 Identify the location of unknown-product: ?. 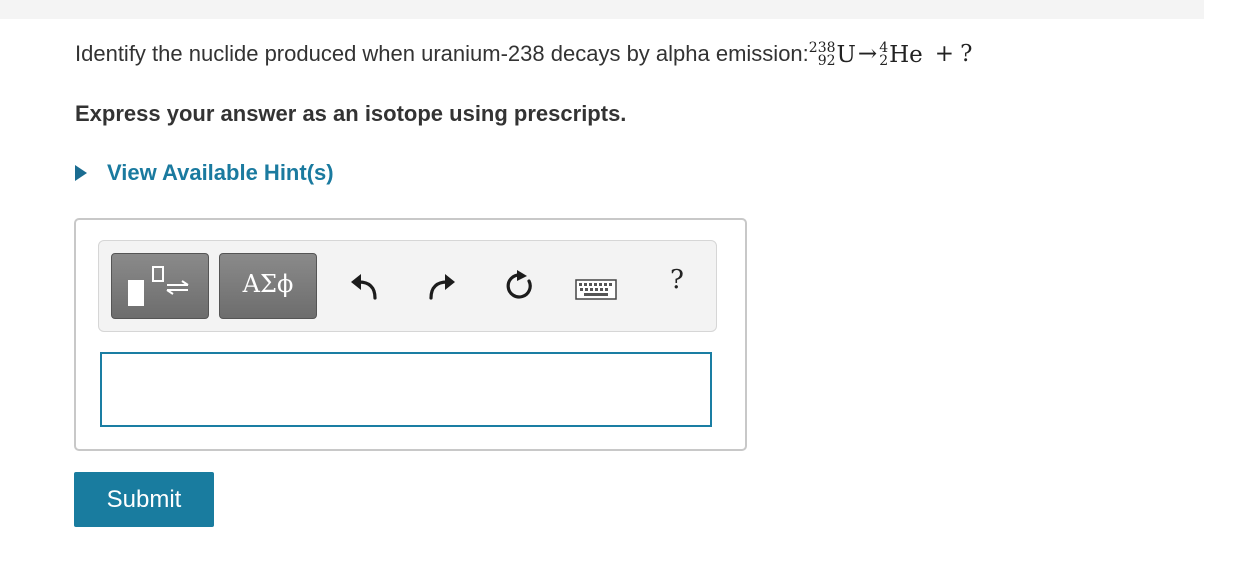
(966, 54).